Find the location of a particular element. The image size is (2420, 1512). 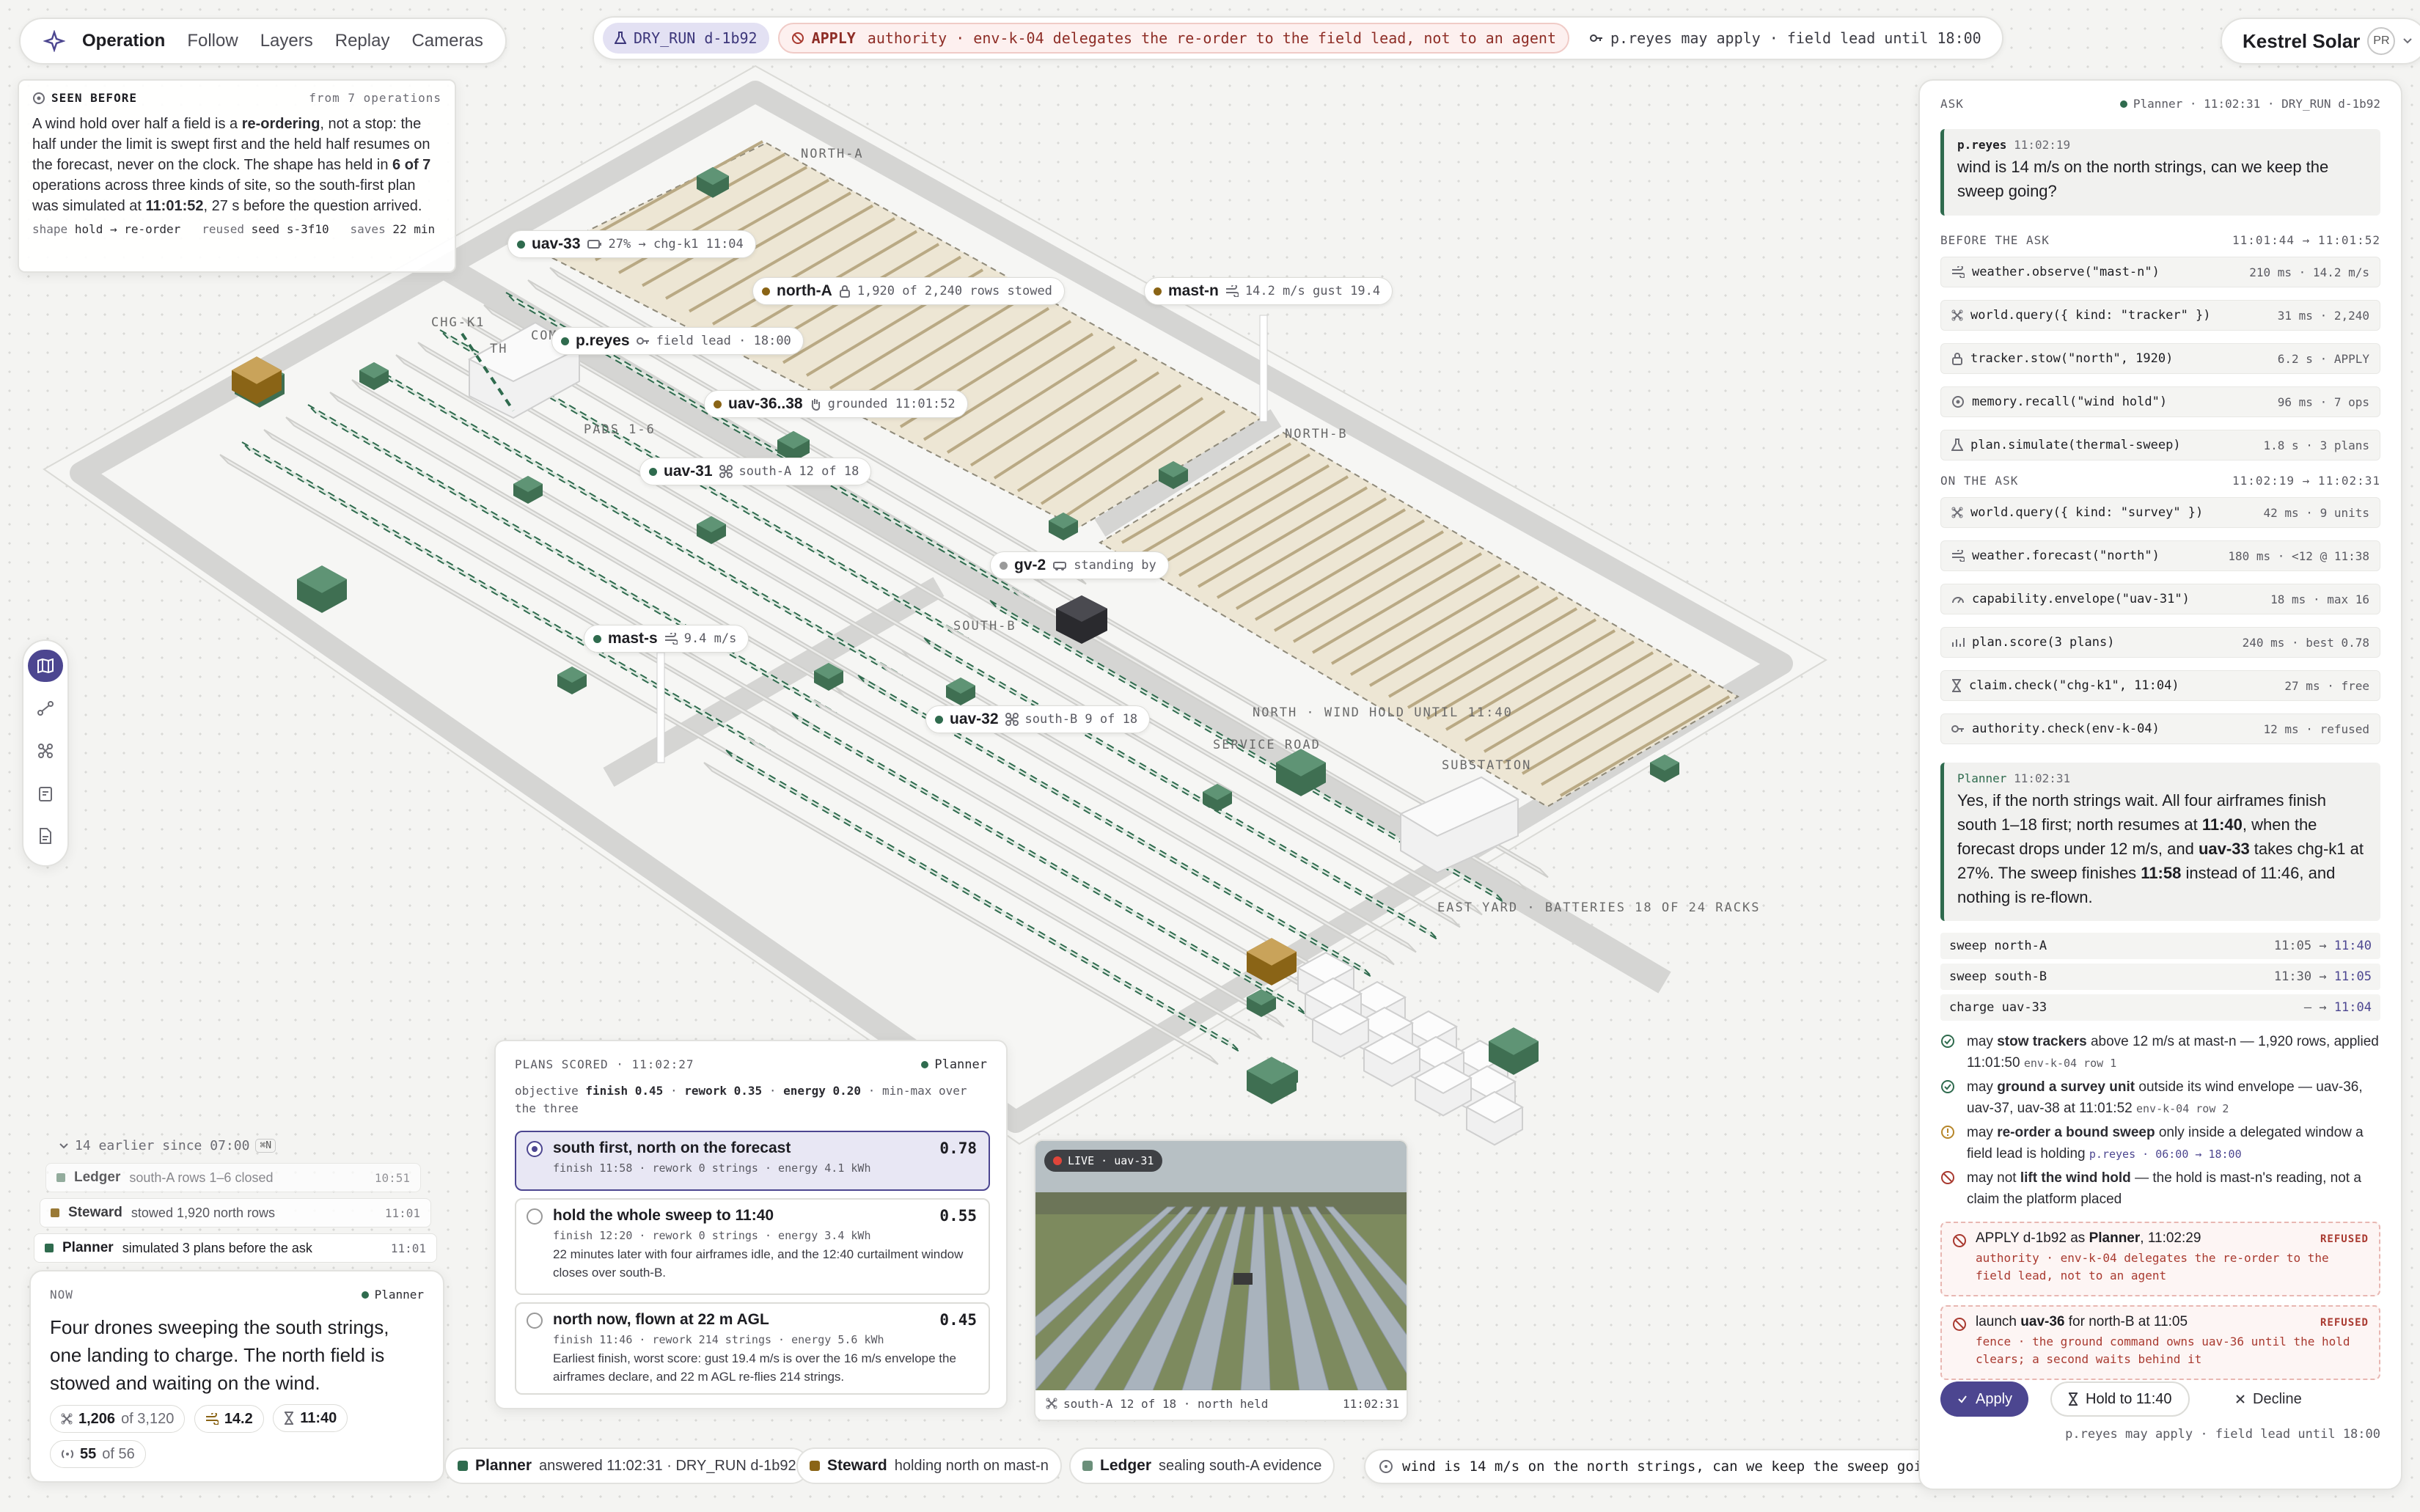

plan-step: charge uav-33– → 11:04 is located at coordinates (2160, 1007).